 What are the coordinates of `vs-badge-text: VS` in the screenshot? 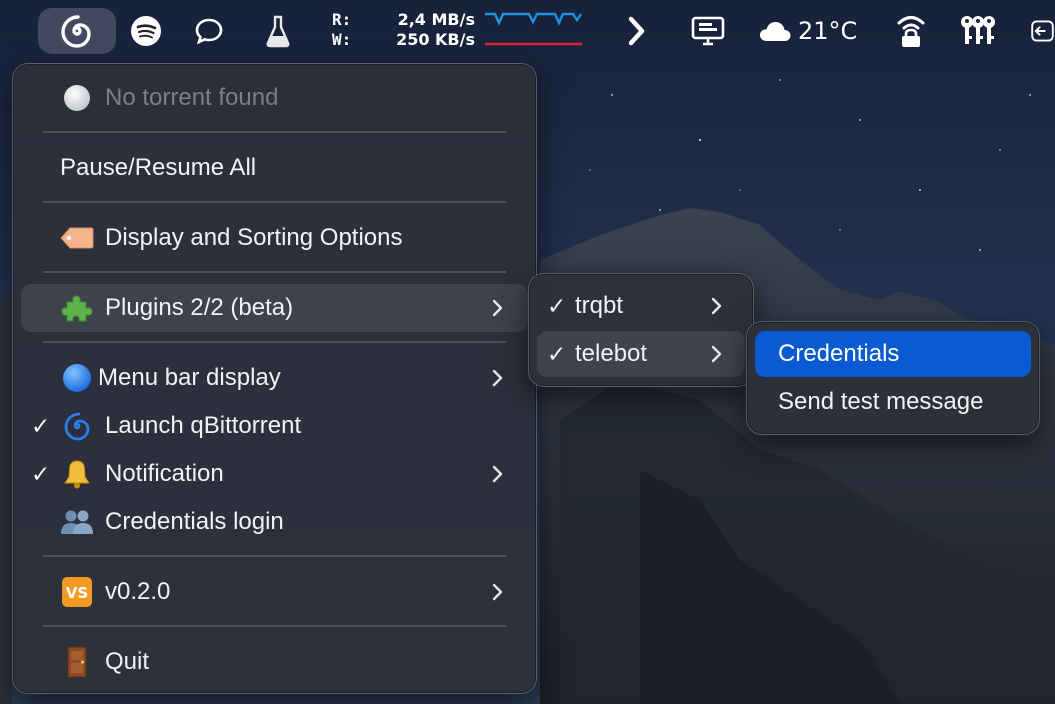 It's located at (77, 593).